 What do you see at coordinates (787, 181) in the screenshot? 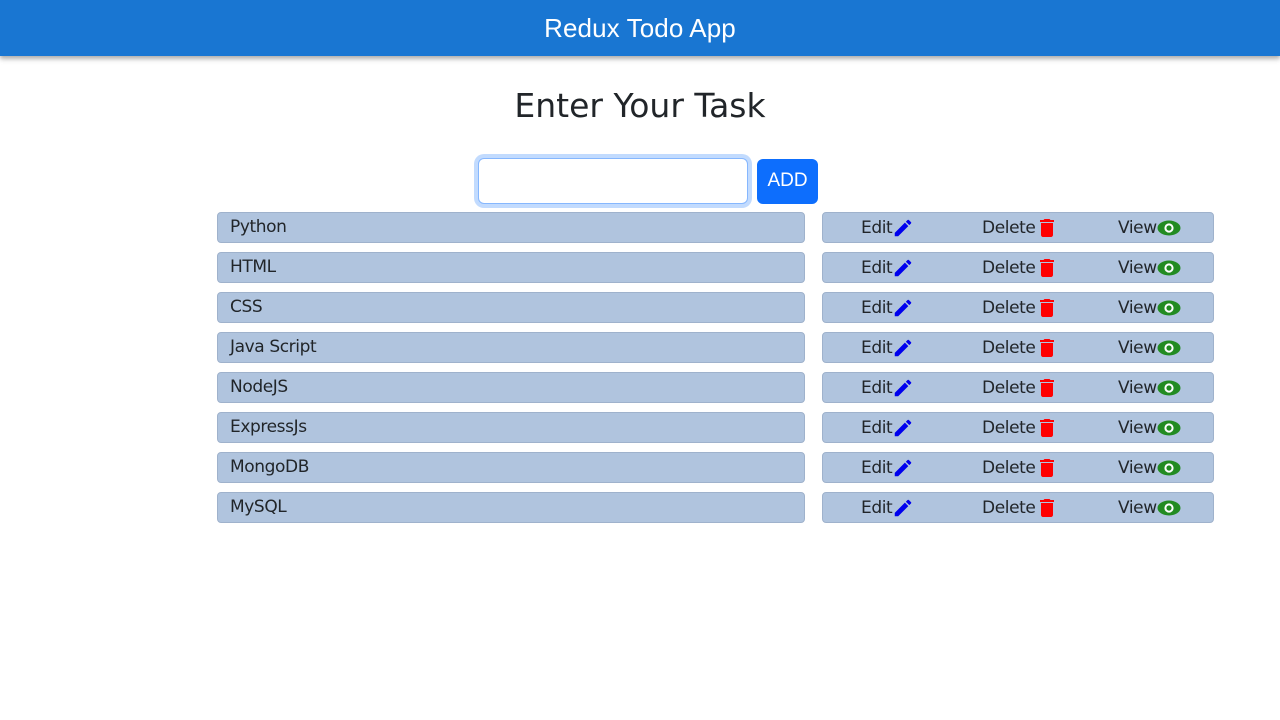
I see `add-button: ADD` at bounding box center [787, 181].